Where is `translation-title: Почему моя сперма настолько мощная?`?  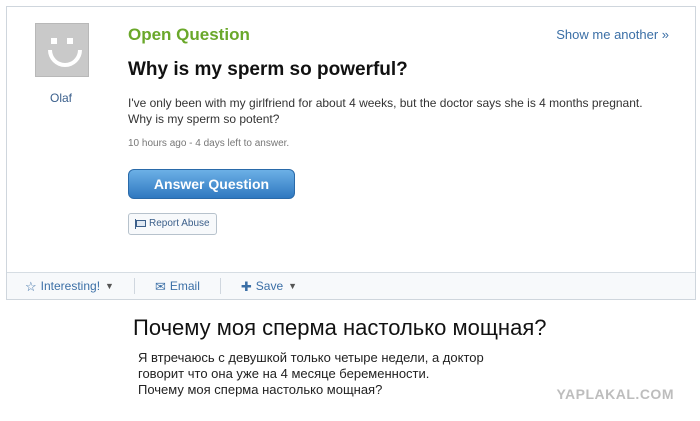
translation-title: Почему моя сперма настолько мощная? is located at coordinates (340, 327).